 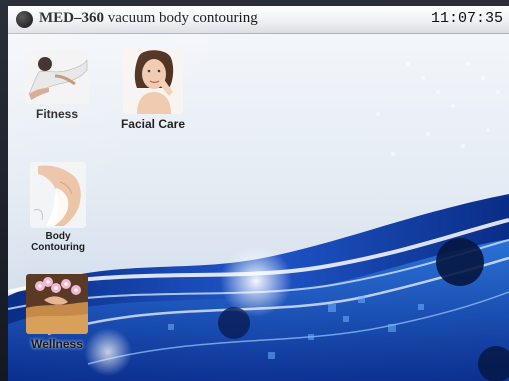 I want to click on body-contouring-label-line1: Body, so click(x=58, y=236).